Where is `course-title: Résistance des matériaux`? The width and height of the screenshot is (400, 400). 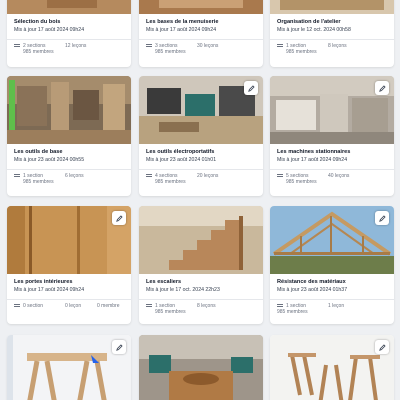 course-title: Résistance des matériaux is located at coordinates (332, 282).